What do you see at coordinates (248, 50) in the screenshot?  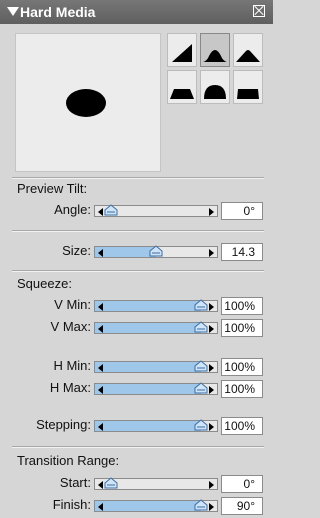 I see `peak-icon` at bounding box center [248, 50].